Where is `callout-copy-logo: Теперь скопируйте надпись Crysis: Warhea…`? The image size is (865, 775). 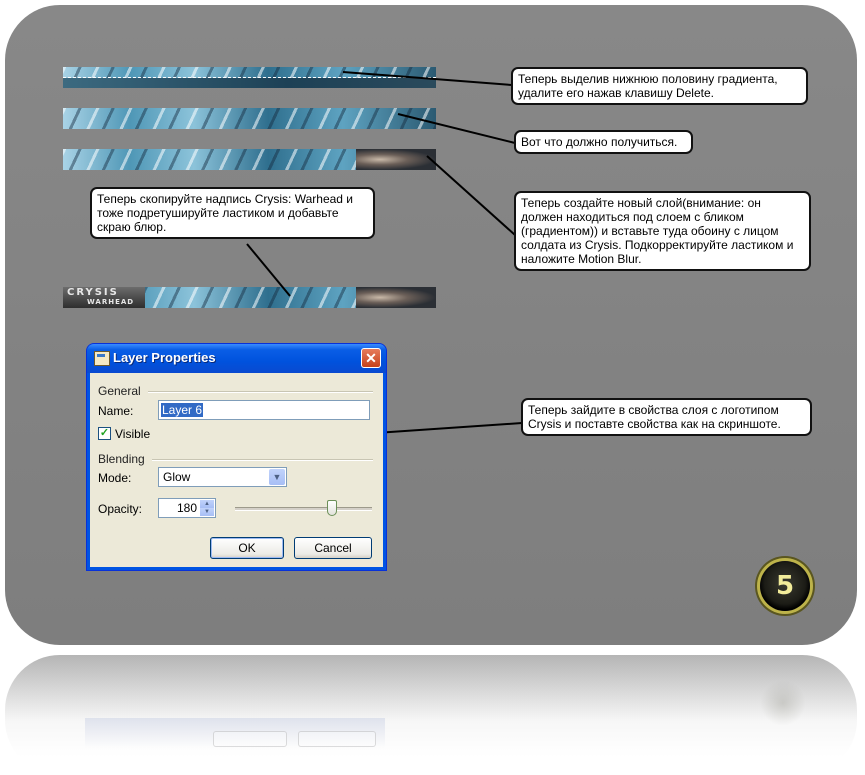
callout-copy-logo: Теперь скопируйте надпись Crysis: Warhea… is located at coordinates (232, 213).